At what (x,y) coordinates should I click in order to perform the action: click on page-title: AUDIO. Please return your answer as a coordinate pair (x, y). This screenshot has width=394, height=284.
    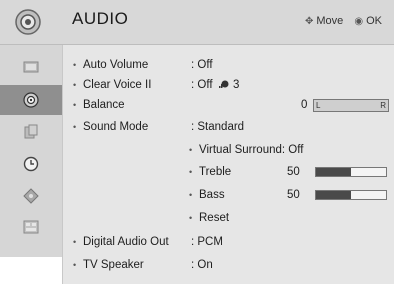
    Looking at the image, I should click on (100, 18).